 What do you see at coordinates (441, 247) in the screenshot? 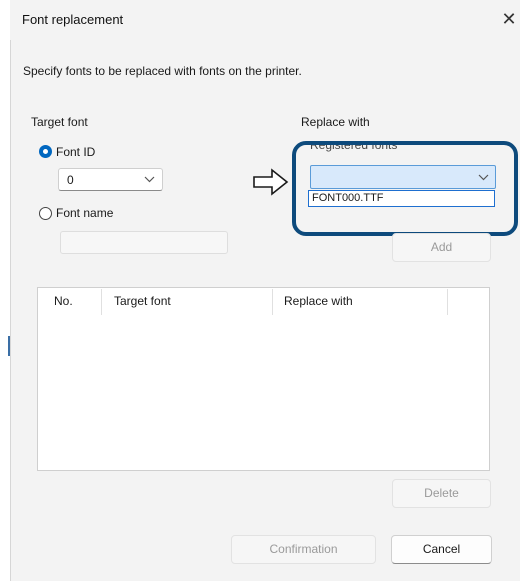
I see `add-button: Add` at bounding box center [441, 247].